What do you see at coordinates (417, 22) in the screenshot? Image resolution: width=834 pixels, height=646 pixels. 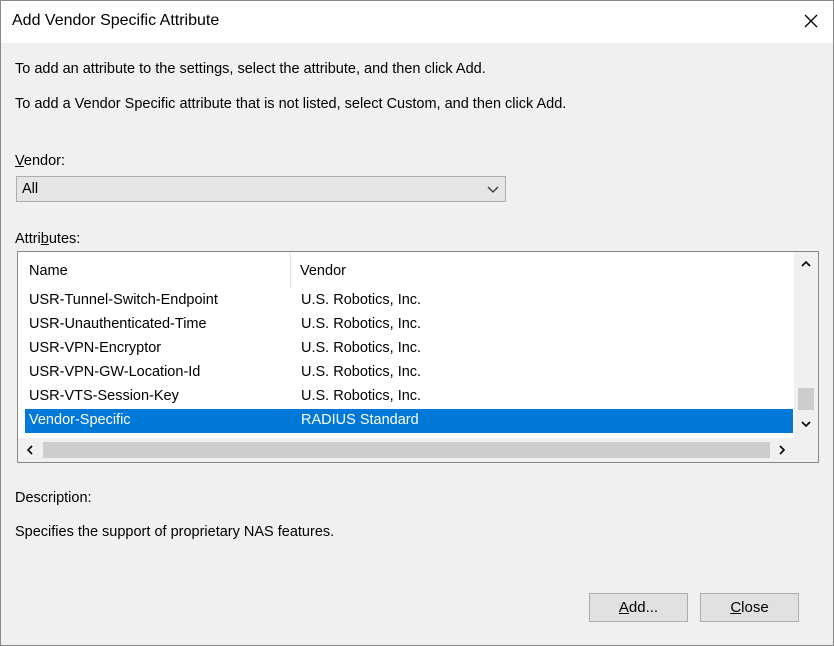 I see `title-bar: Add Vendor Specific Attribute` at bounding box center [417, 22].